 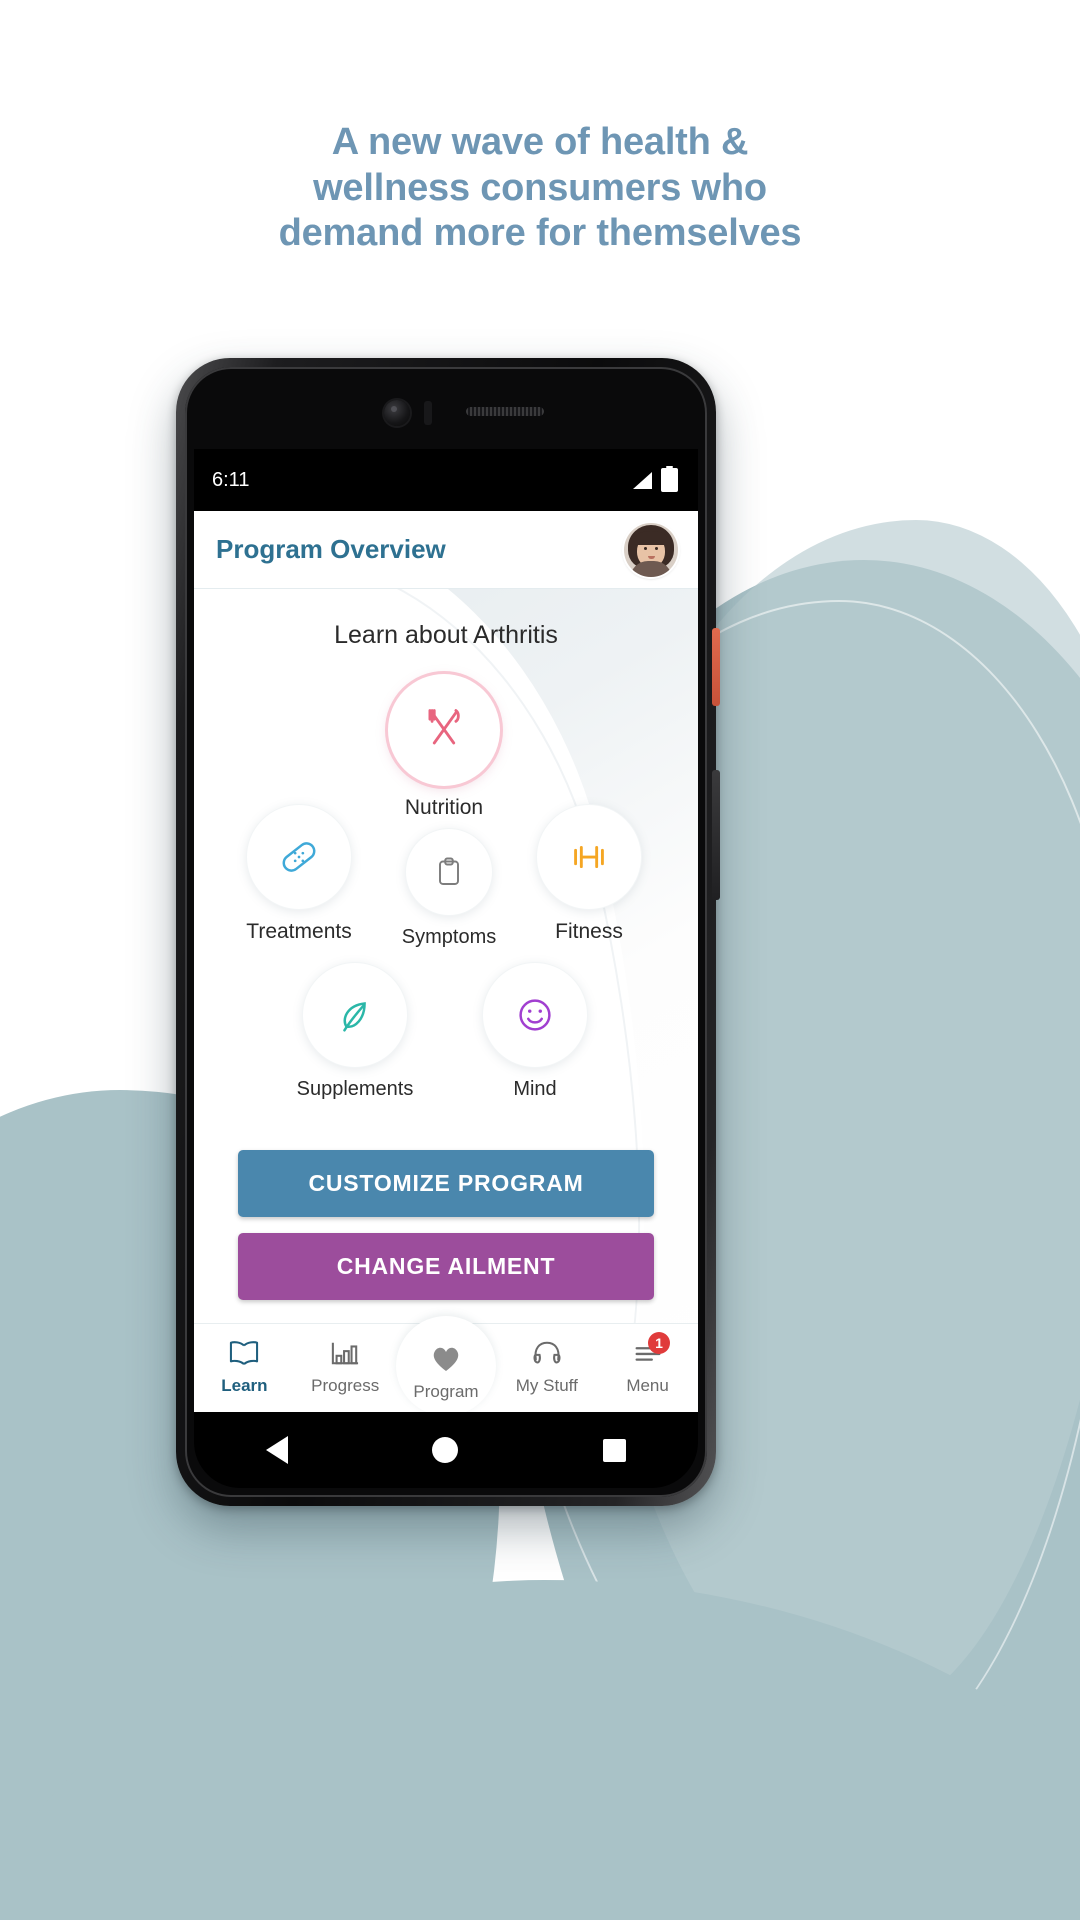 I want to click on tab-menu: 1 Menu, so click(x=647, y=1364).